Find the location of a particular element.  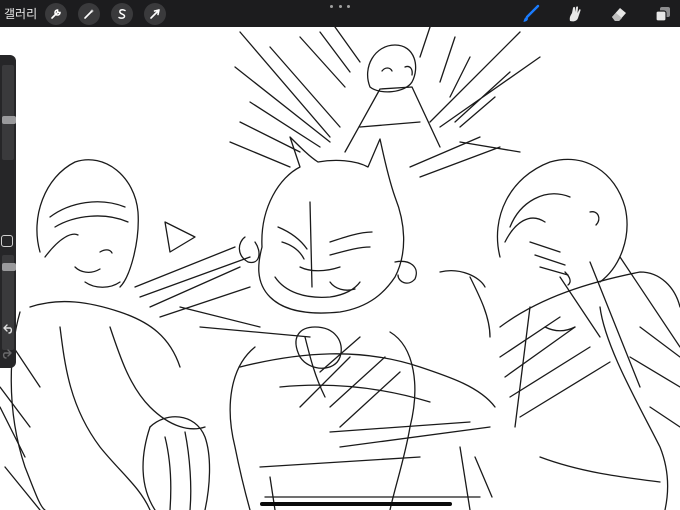

top-toolbar: 갤러리 is located at coordinates (340, 13).